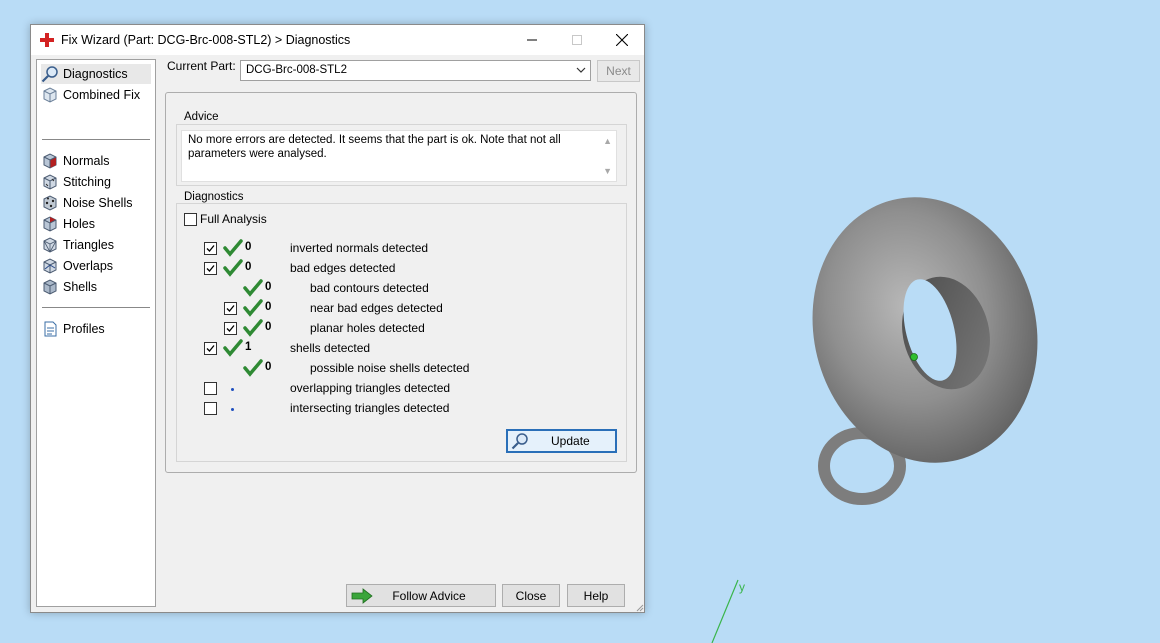  I want to click on nav-item-label: Overlaps, so click(88, 266).